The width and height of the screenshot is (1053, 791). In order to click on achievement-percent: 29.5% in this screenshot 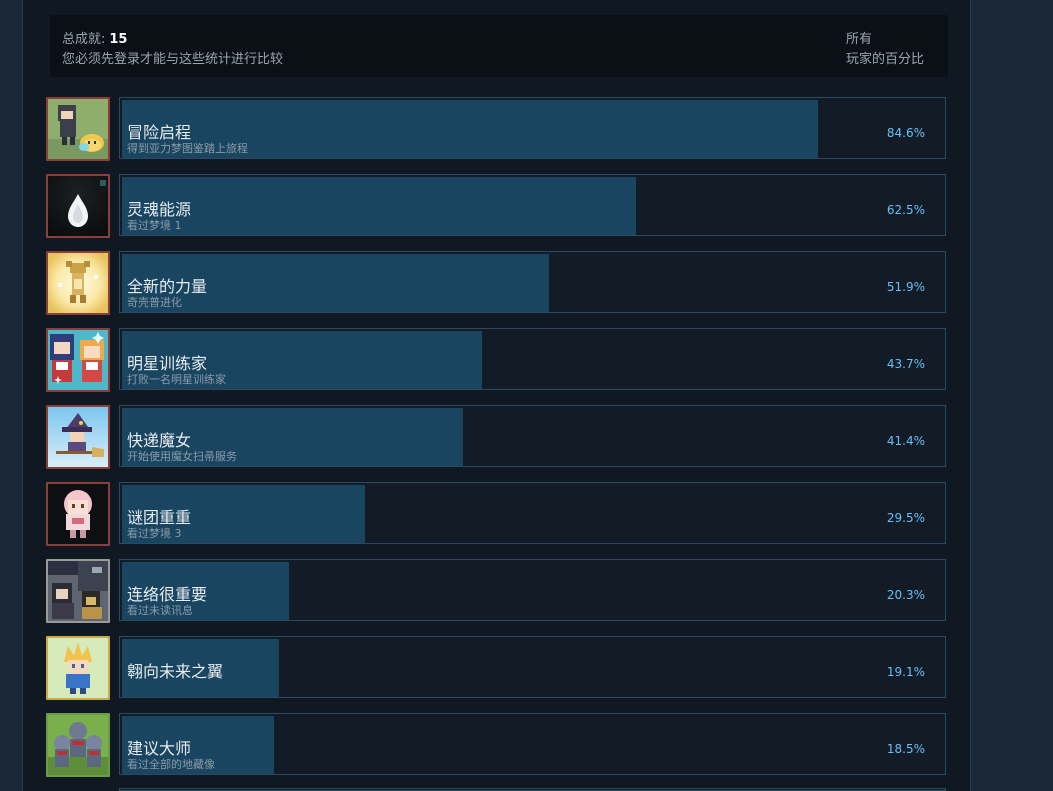, I will do `click(905, 518)`.